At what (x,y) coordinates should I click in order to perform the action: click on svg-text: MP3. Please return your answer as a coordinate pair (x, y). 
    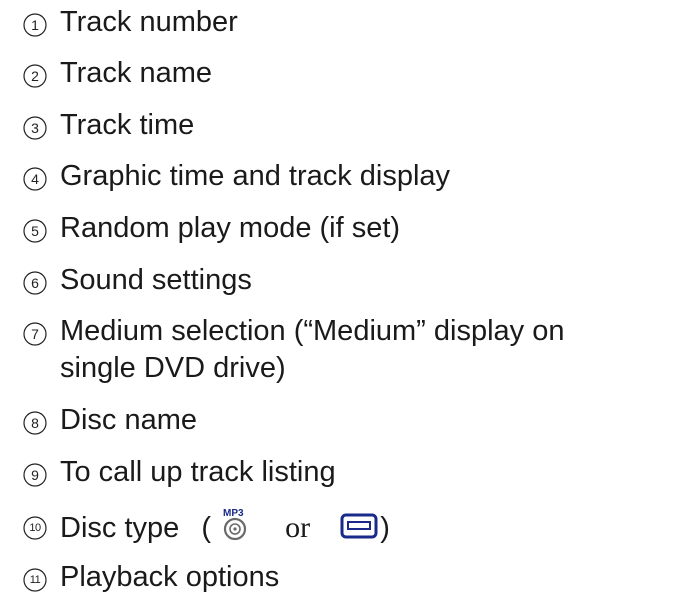
    Looking at the image, I should click on (233, 513).